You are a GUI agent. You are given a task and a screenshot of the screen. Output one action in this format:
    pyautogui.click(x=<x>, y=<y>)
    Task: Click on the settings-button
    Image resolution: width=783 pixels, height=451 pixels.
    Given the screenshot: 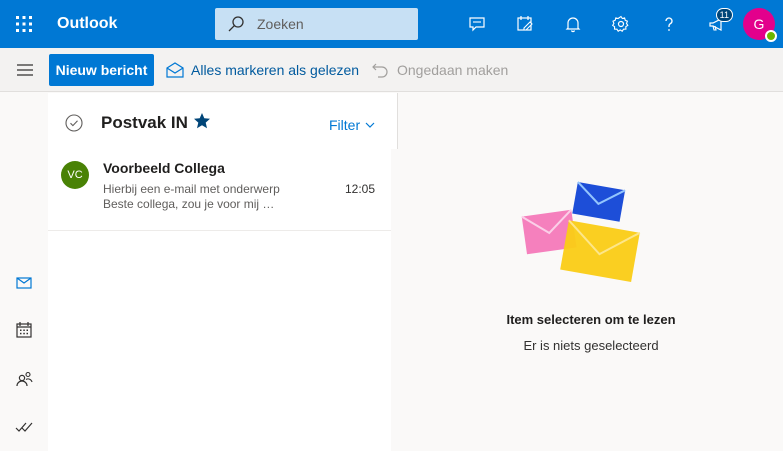 What is the action you would take?
    pyautogui.click(x=621, y=24)
    